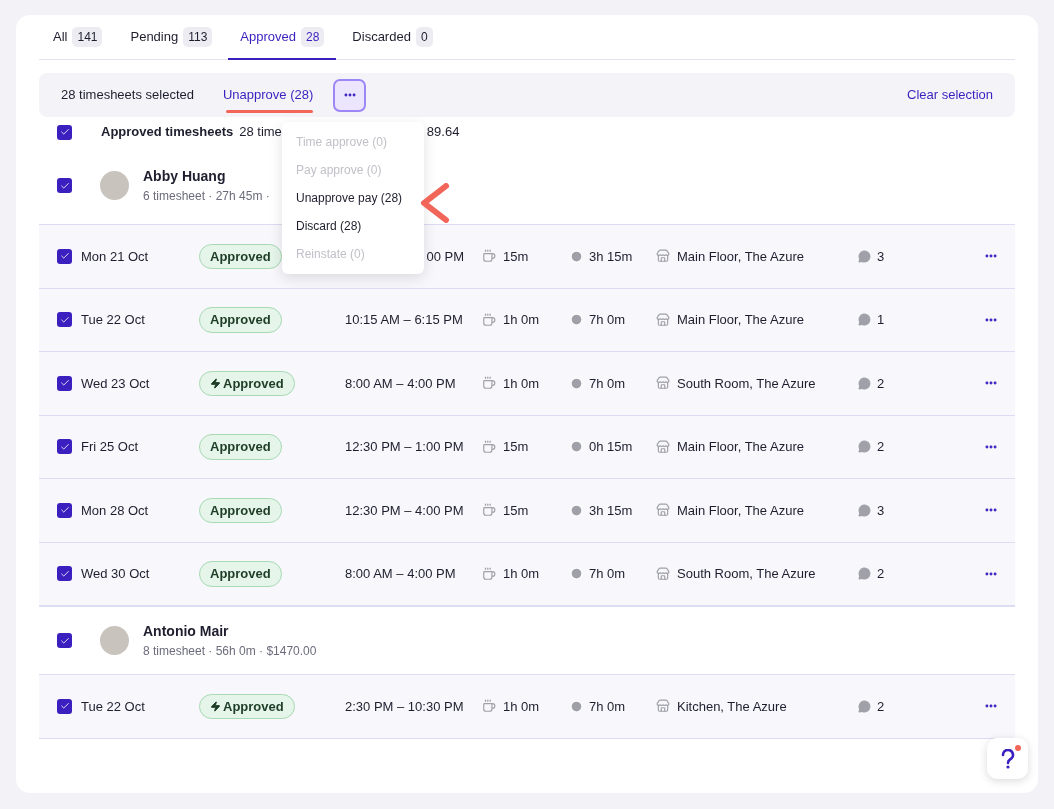 The height and width of the screenshot is (809, 1054). Describe the element at coordinates (424, 37) in the screenshot. I see `count-badge: 0` at that location.